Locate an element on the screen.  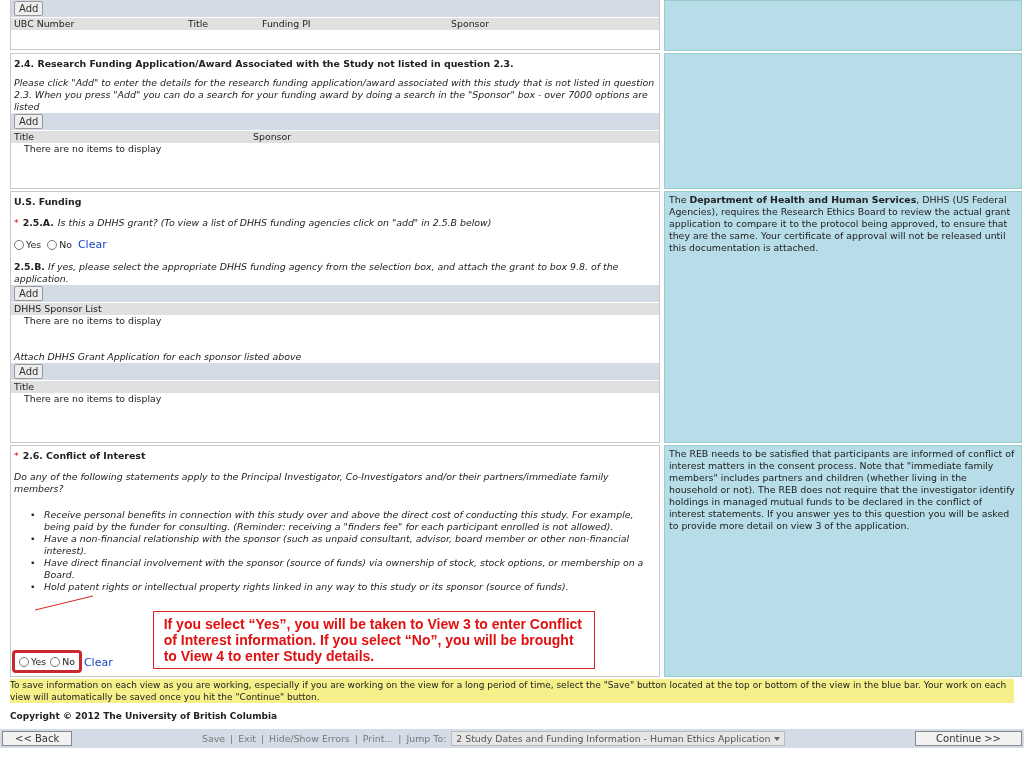
continue-button: Continue >> is located at coordinates (968, 738).